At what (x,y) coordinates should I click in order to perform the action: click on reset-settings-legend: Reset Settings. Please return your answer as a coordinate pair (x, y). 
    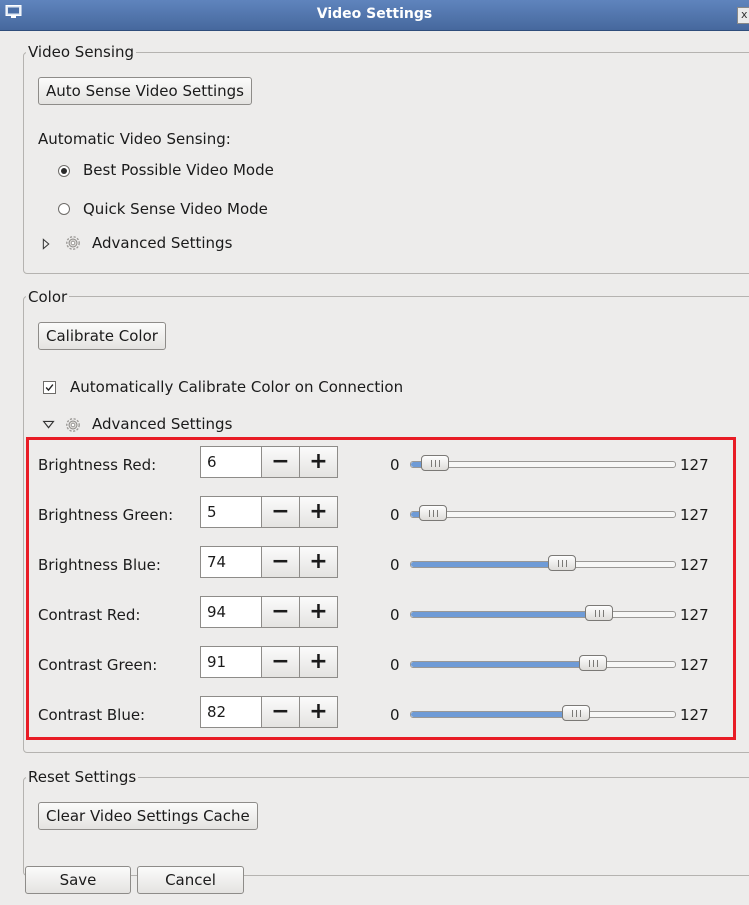
    Looking at the image, I should click on (82, 777).